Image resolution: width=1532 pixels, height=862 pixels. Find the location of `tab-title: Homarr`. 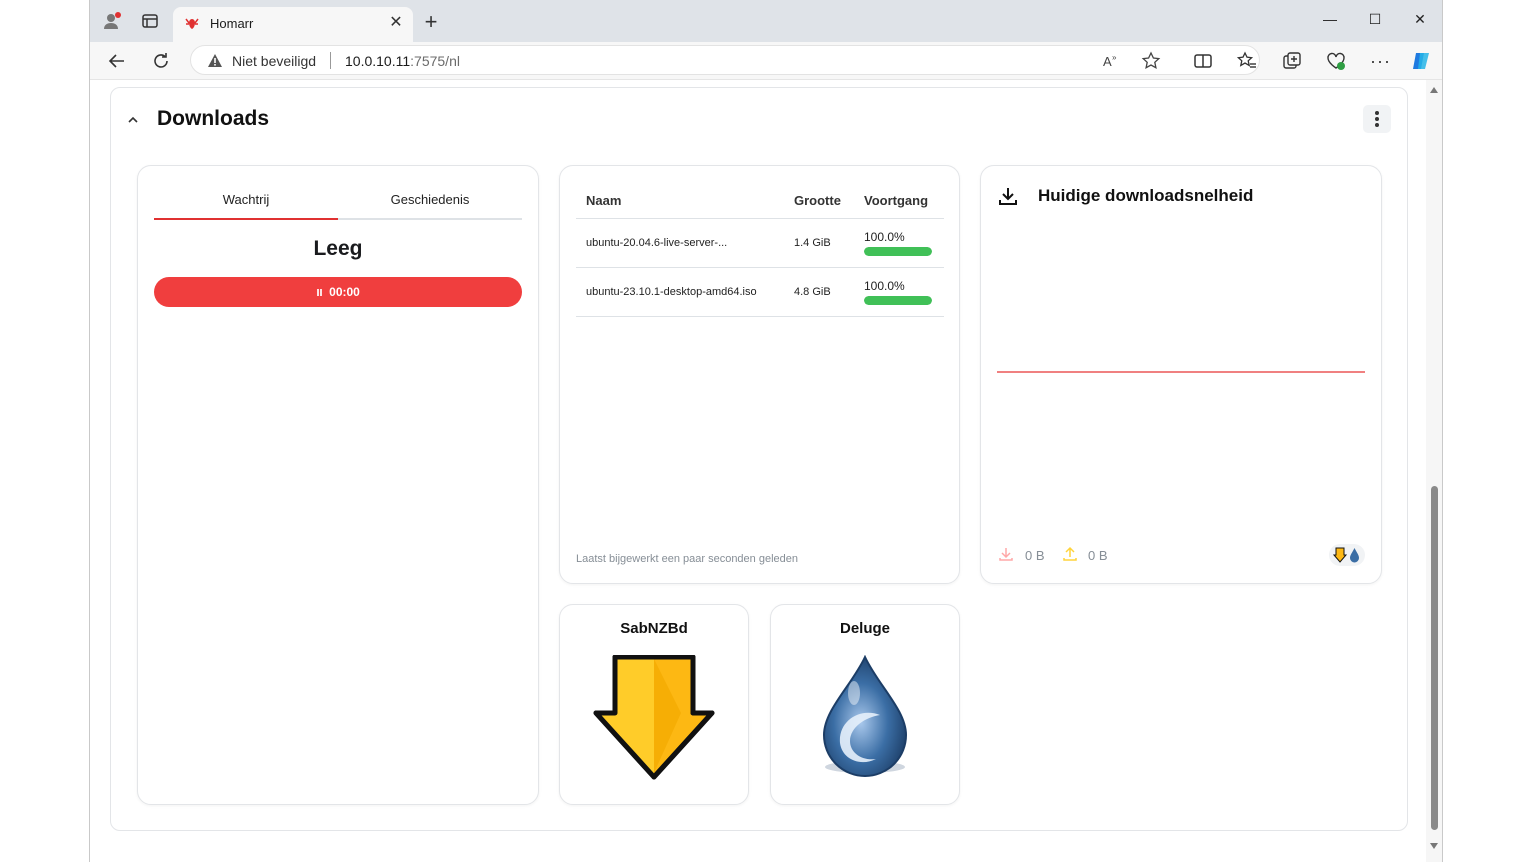

tab-title: Homarr is located at coordinates (232, 23).